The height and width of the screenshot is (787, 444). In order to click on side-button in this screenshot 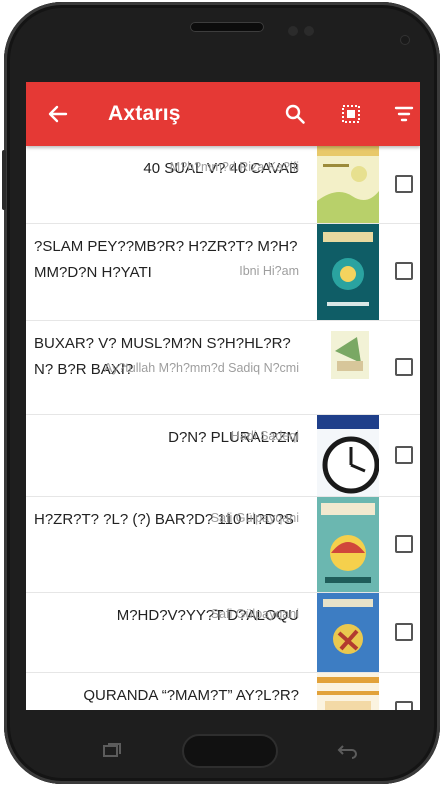, I will do `click(4, 180)`.